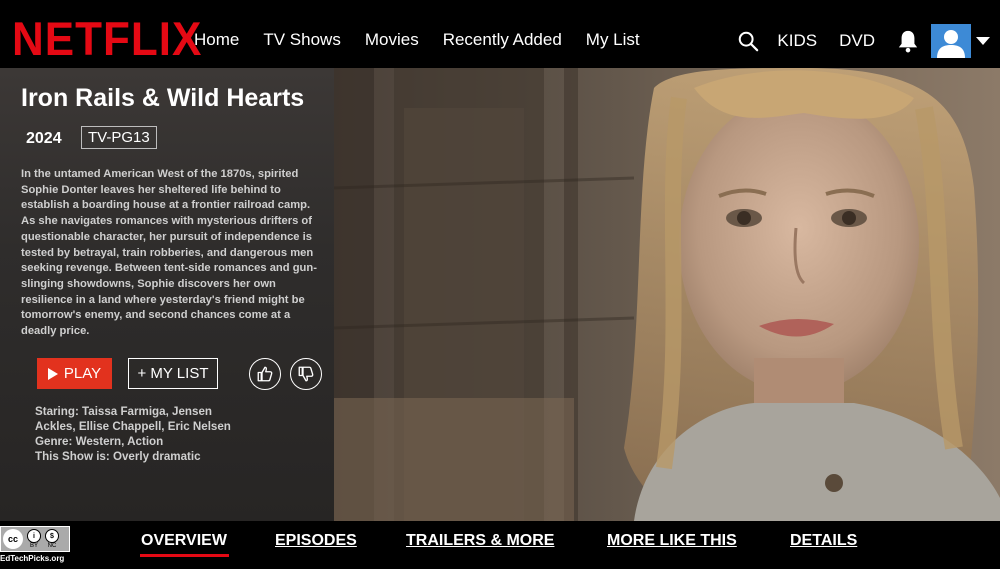 The width and height of the screenshot is (1000, 569). Describe the element at coordinates (184, 555) in the screenshot. I see `active-tab-indicator` at that location.